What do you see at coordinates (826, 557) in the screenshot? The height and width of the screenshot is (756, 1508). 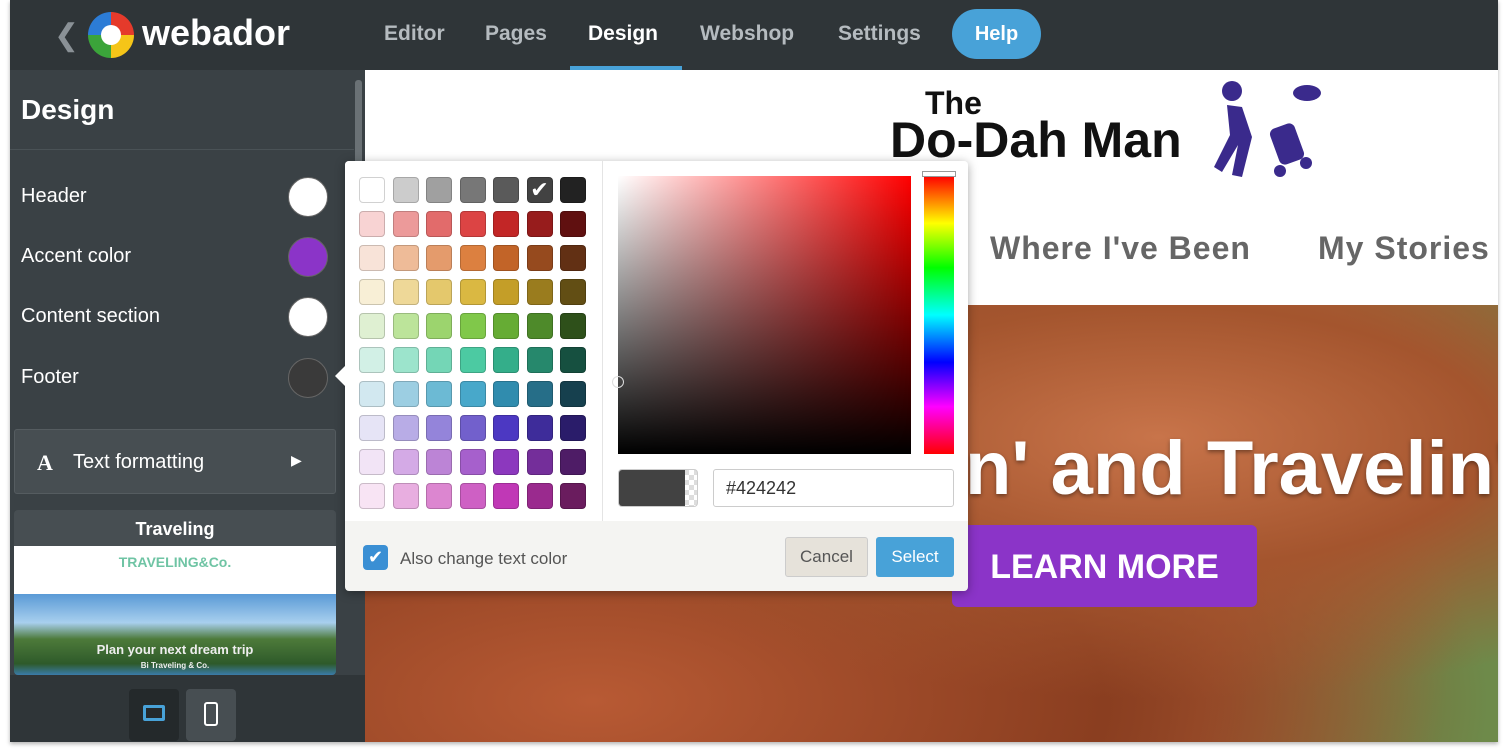 I see `cancel-button: Cancel` at bounding box center [826, 557].